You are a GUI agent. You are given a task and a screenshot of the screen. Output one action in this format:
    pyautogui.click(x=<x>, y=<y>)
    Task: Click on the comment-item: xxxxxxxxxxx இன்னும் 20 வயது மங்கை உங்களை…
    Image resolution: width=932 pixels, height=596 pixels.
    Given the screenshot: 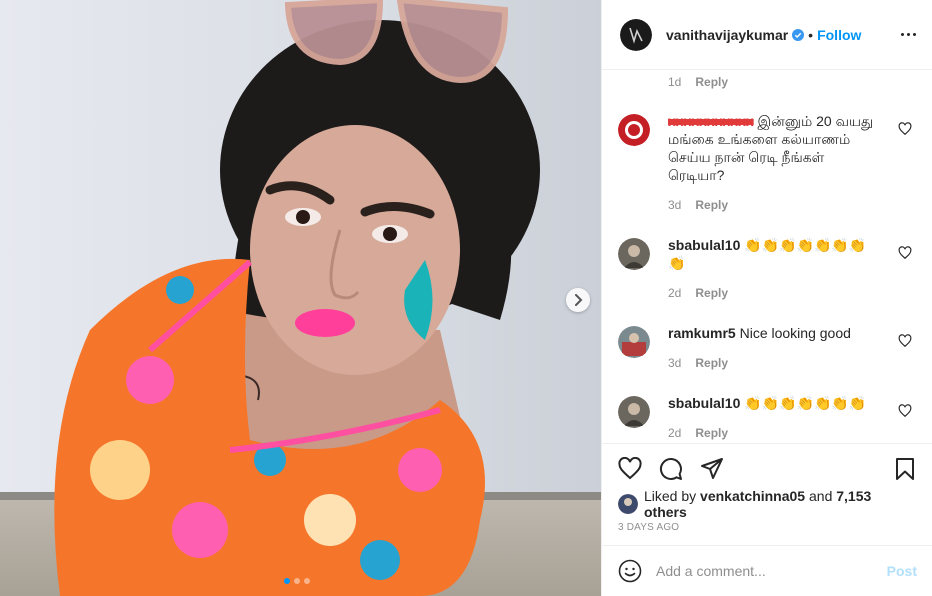 What is the action you would take?
    pyautogui.click(x=768, y=148)
    